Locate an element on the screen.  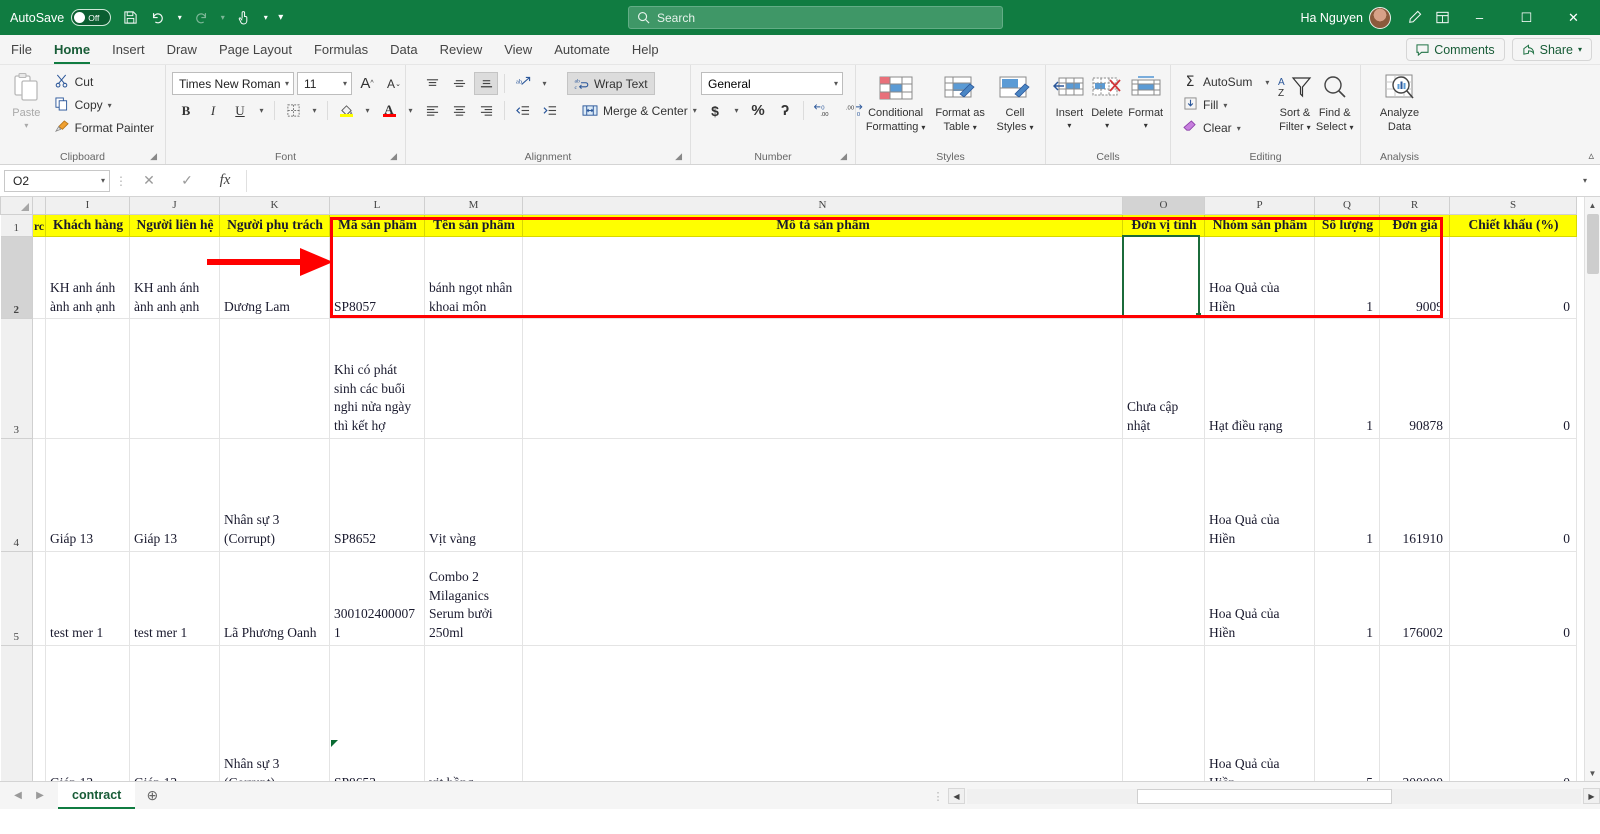
font-size-select: 11 ▾ is located at coordinates (324, 83).